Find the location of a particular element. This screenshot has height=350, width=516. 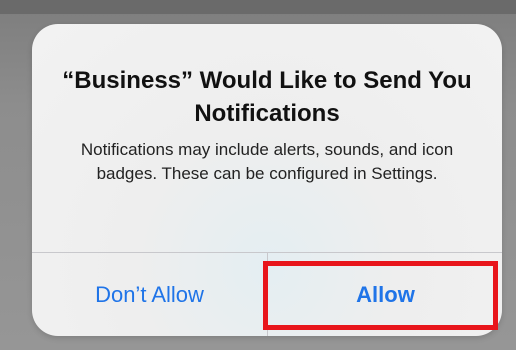

status-strip is located at coordinates (258, 7).